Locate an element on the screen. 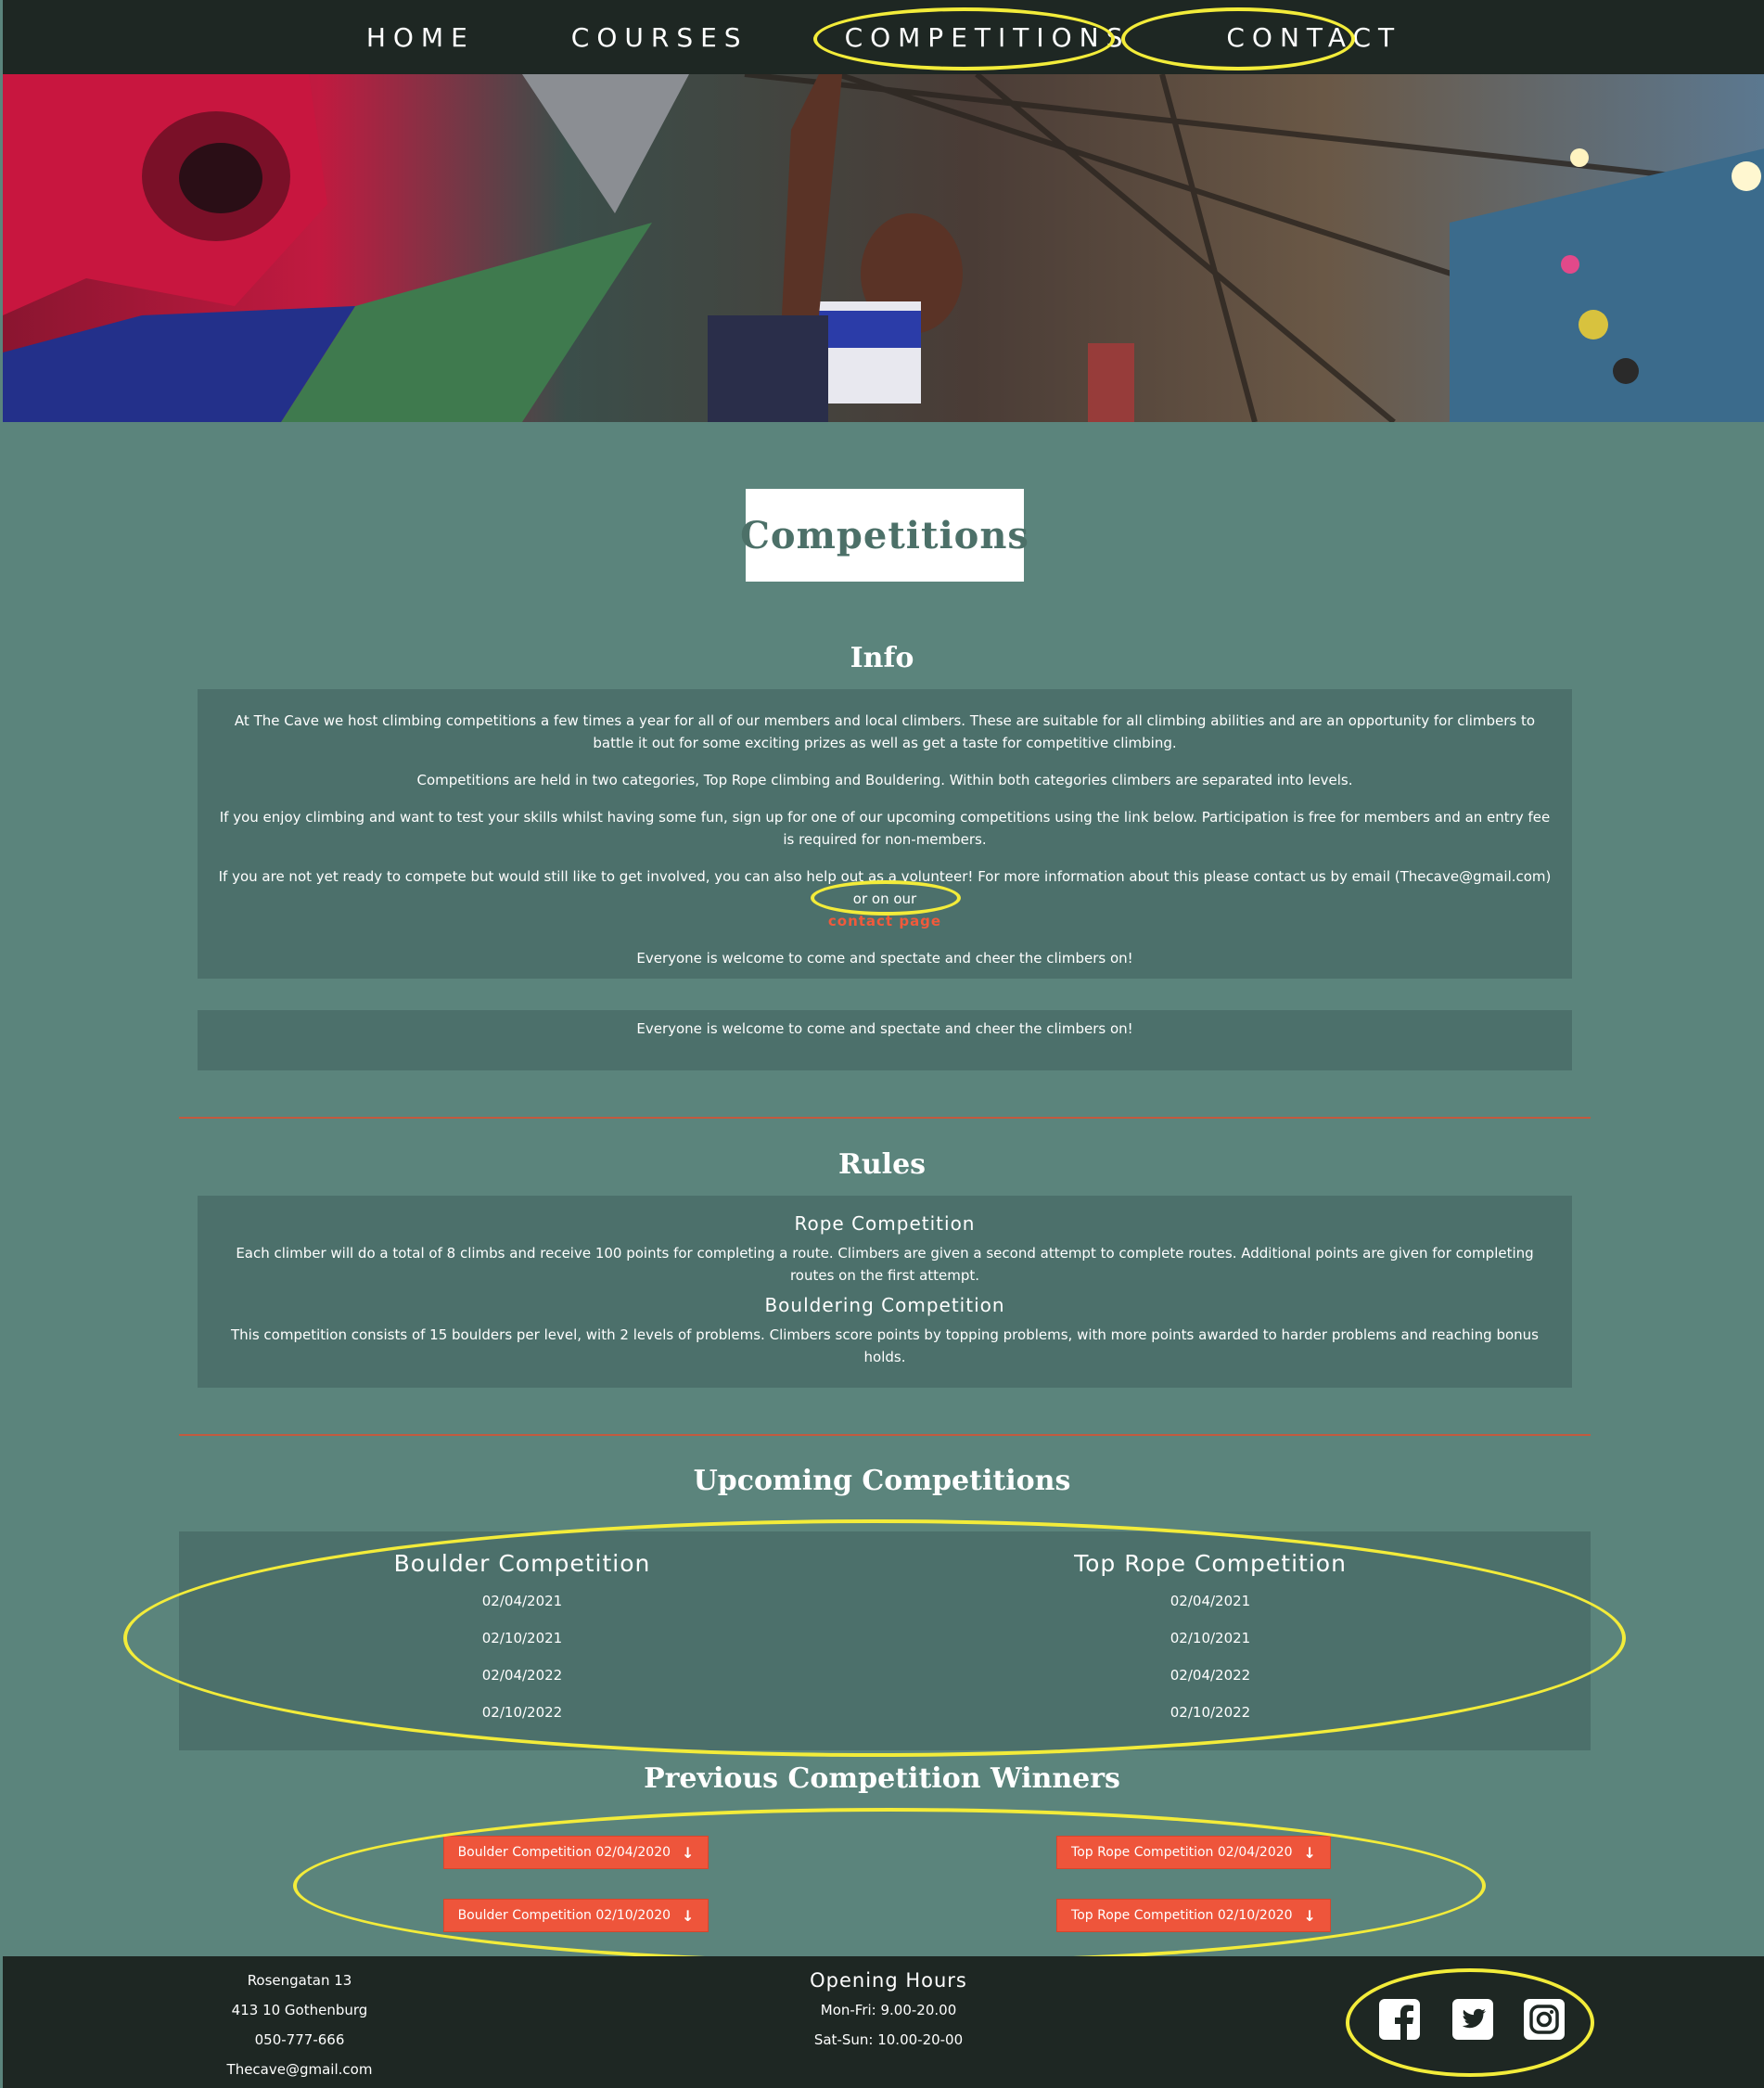 The width and height of the screenshot is (1764, 2088). button-label: Boulder Competition 02/04/2020 is located at coordinates (564, 1852).